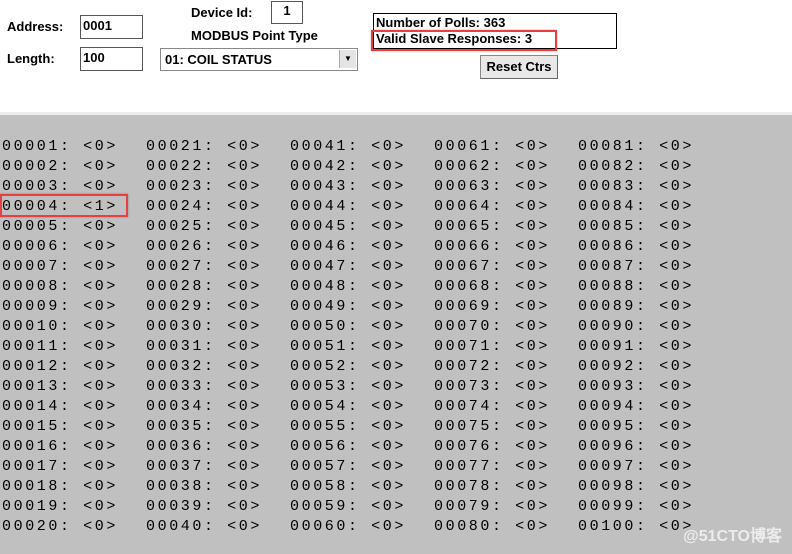 The image size is (792, 554). Describe the element at coordinates (636, 186) in the screenshot. I see `register-cell: 00083: <0>` at that location.